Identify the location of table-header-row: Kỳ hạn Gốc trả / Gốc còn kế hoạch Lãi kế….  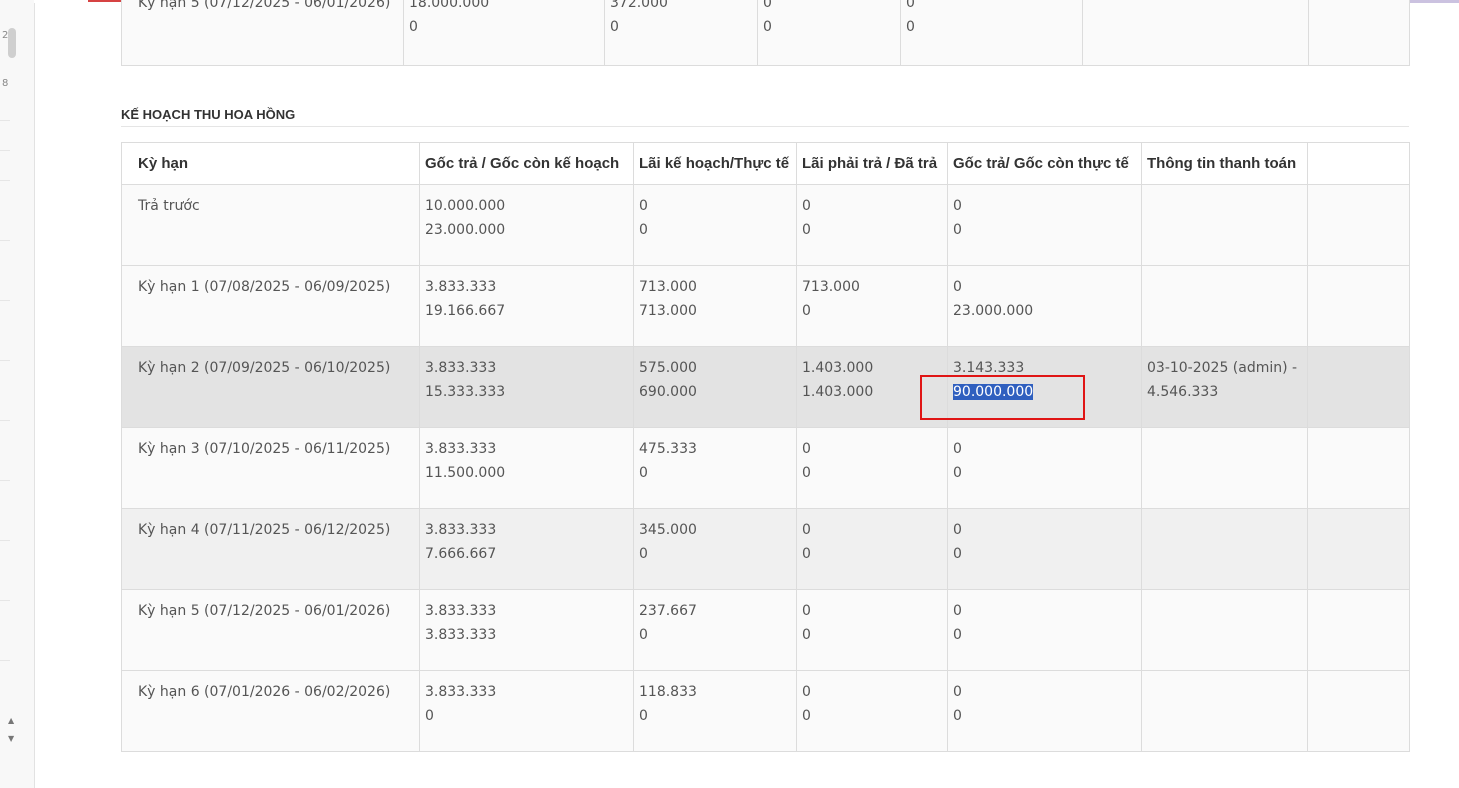
(765, 163).